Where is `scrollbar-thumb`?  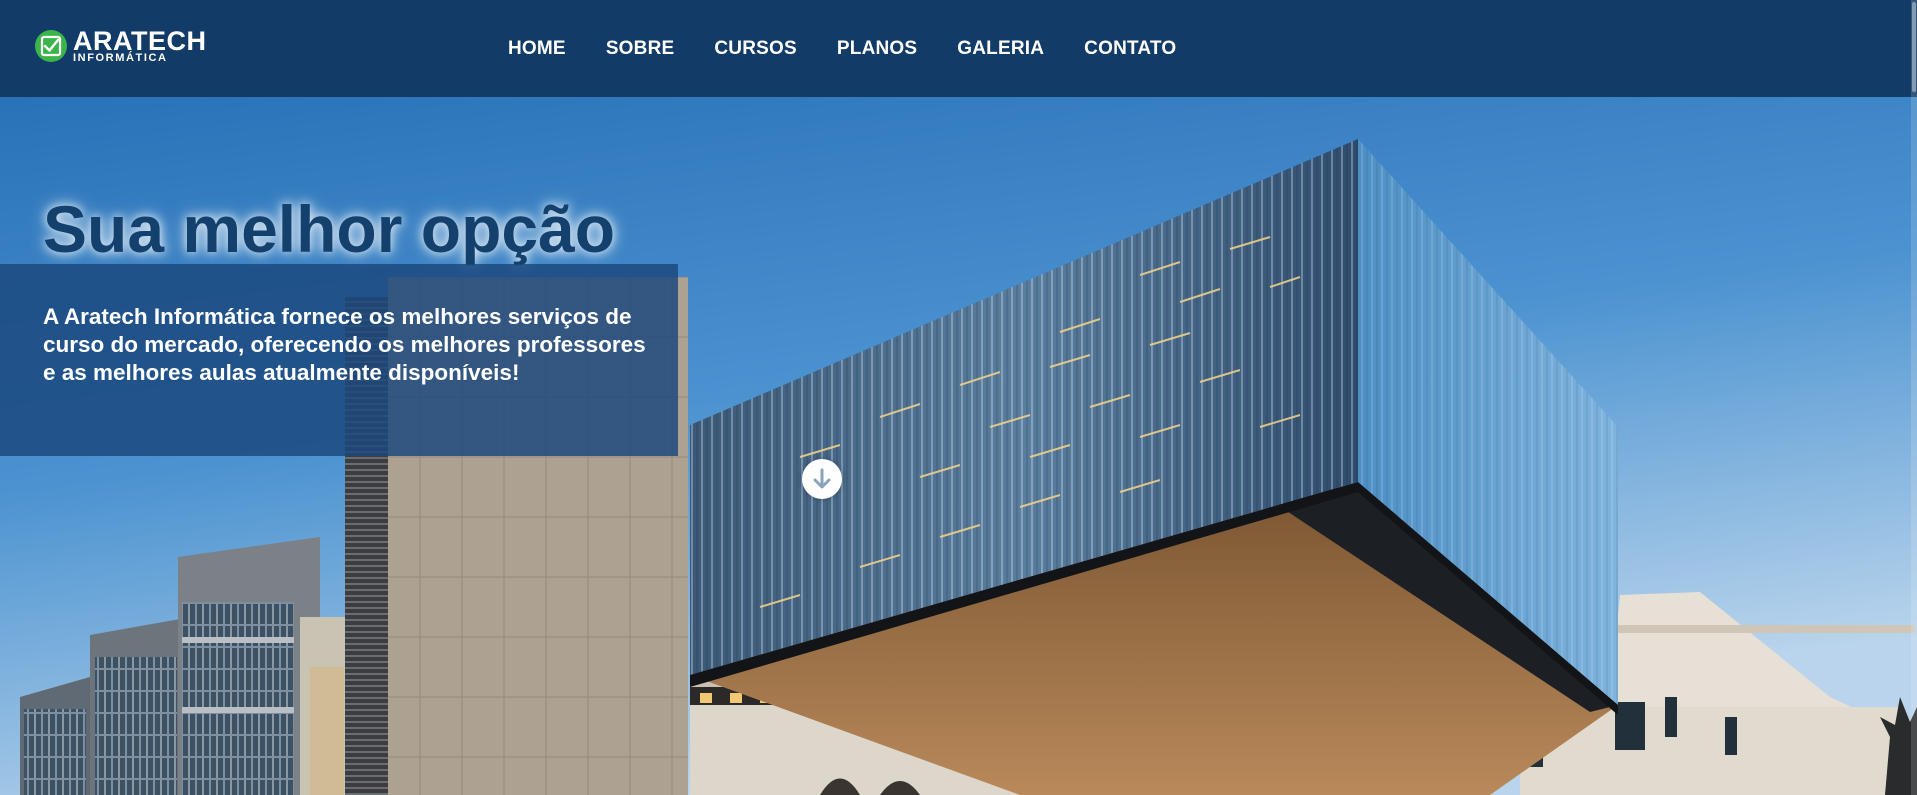 scrollbar-thumb is located at coordinates (1914, 47).